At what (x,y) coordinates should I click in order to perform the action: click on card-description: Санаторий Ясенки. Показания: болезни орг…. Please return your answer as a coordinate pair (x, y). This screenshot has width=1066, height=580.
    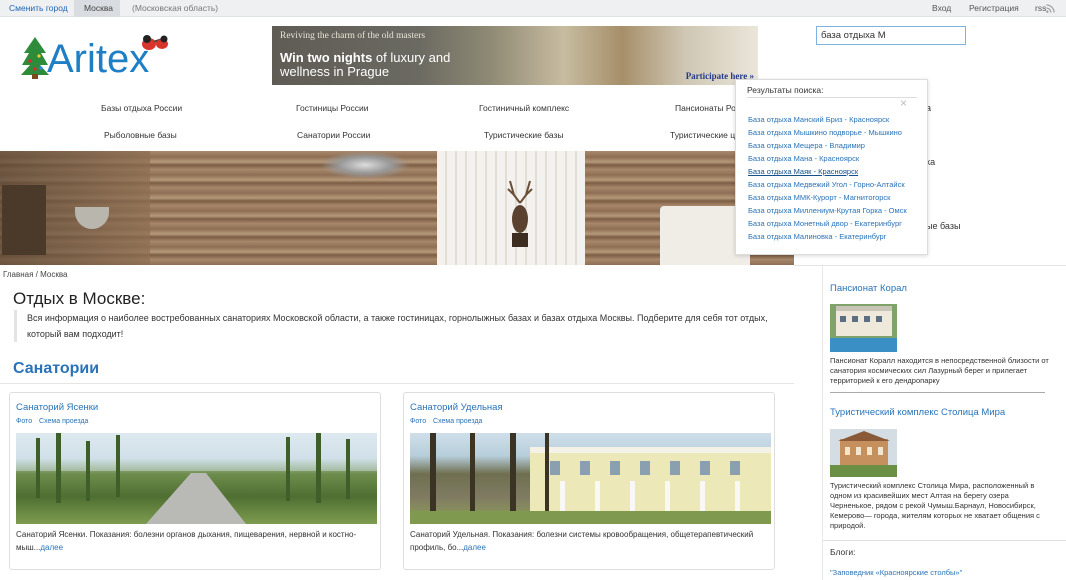
    Looking at the image, I should click on (188, 541).